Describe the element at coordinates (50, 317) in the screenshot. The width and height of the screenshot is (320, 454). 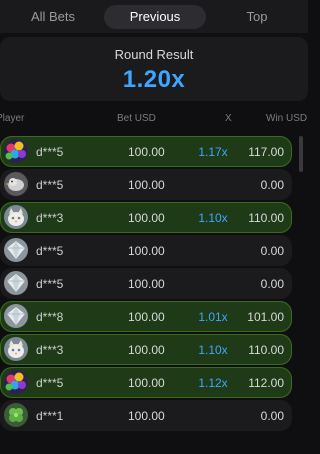
I see `player-name: d***8` at that location.